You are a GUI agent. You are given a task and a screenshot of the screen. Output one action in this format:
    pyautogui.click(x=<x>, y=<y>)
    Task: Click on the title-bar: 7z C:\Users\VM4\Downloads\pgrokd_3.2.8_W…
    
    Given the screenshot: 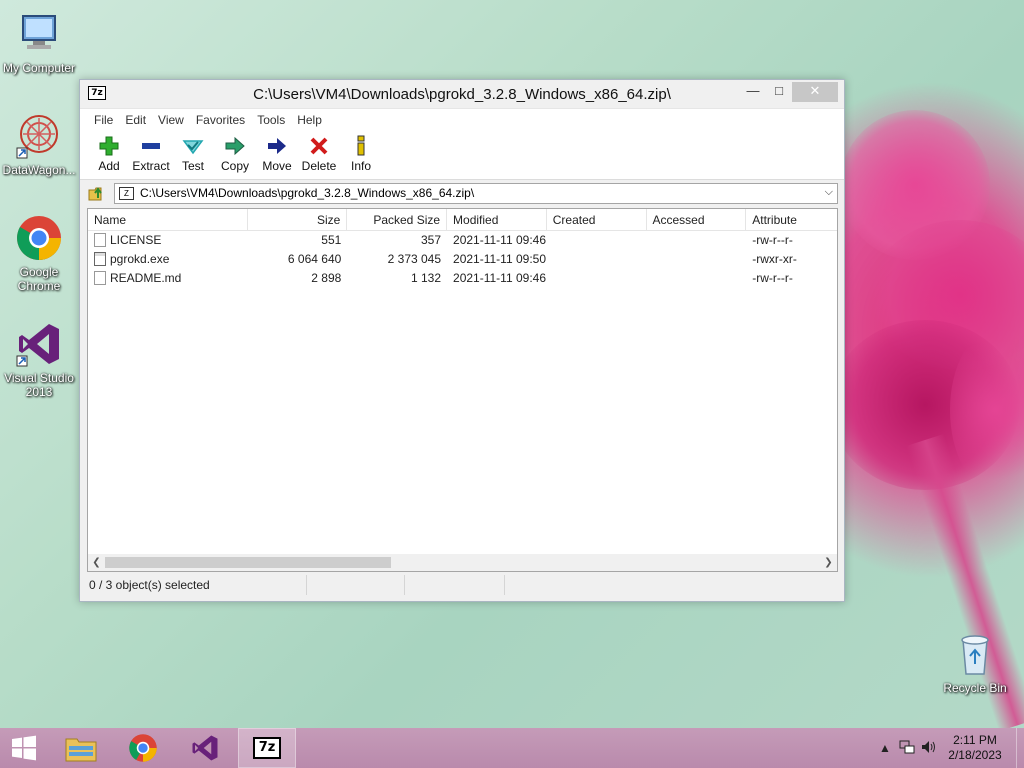 What is the action you would take?
    pyautogui.click(x=462, y=94)
    